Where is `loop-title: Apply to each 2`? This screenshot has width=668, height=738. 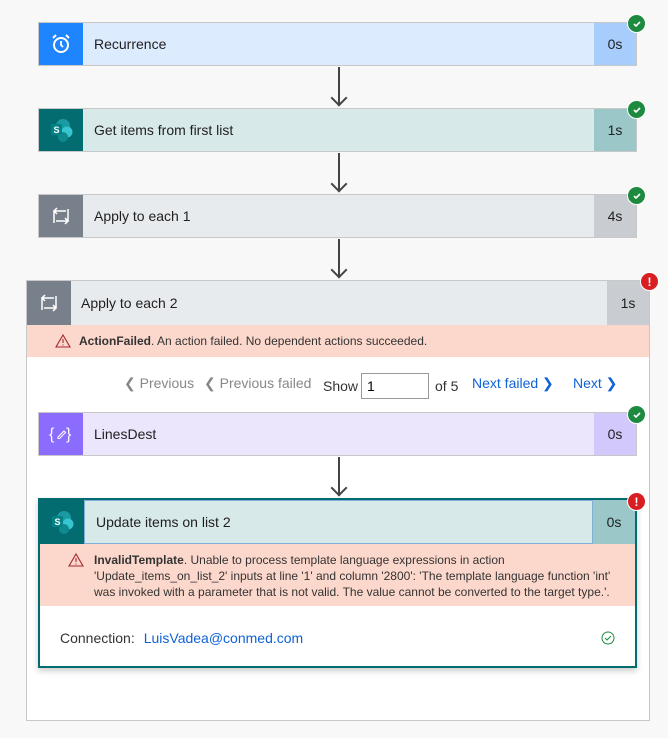 loop-title: Apply to each 2 is located at coordinates (129, 303).